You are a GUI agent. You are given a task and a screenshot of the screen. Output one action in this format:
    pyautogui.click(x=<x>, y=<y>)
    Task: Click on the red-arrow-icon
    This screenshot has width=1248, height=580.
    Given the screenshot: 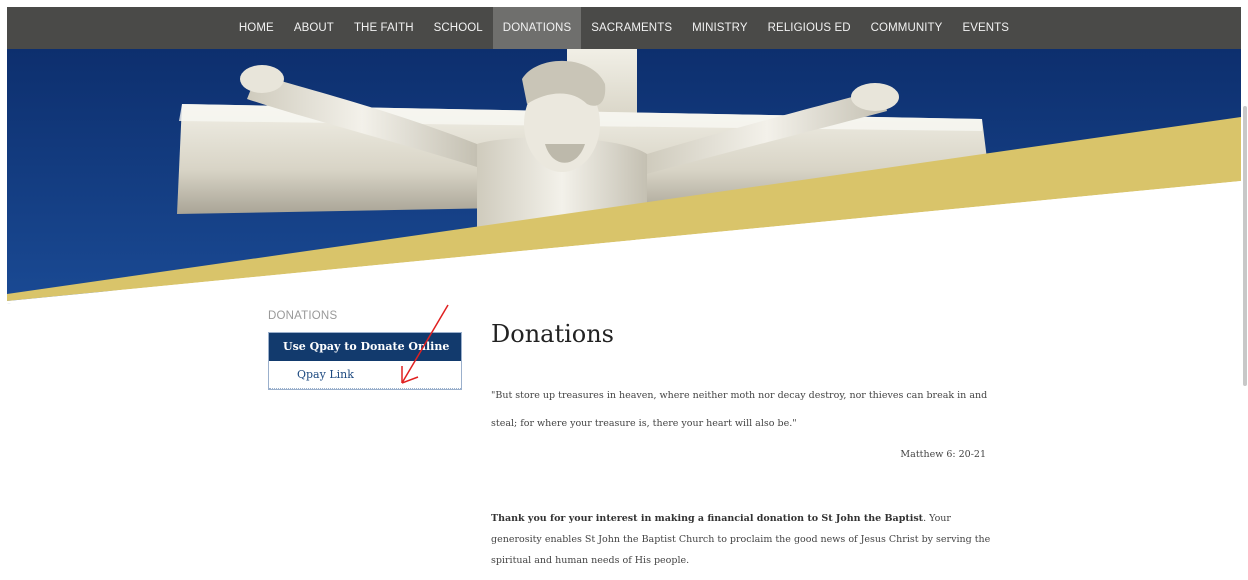 What is the action you would take?
    pyautogui.click(x=425, y=344)
    